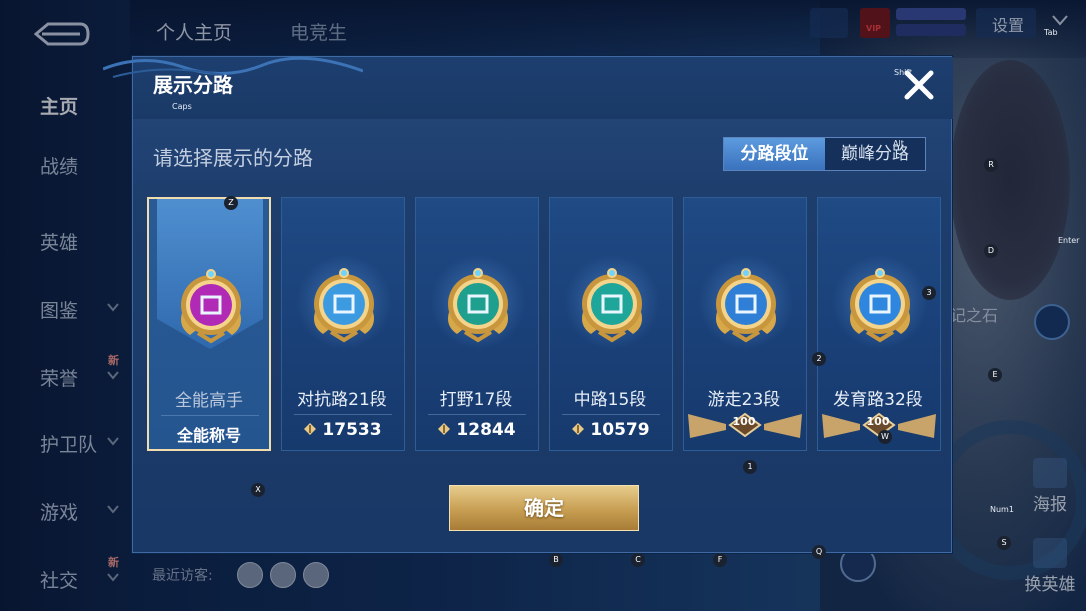  Describe the element at coordinates (1002, 509) in the screenshot. I see `key-hint-label: Num1` at that location.